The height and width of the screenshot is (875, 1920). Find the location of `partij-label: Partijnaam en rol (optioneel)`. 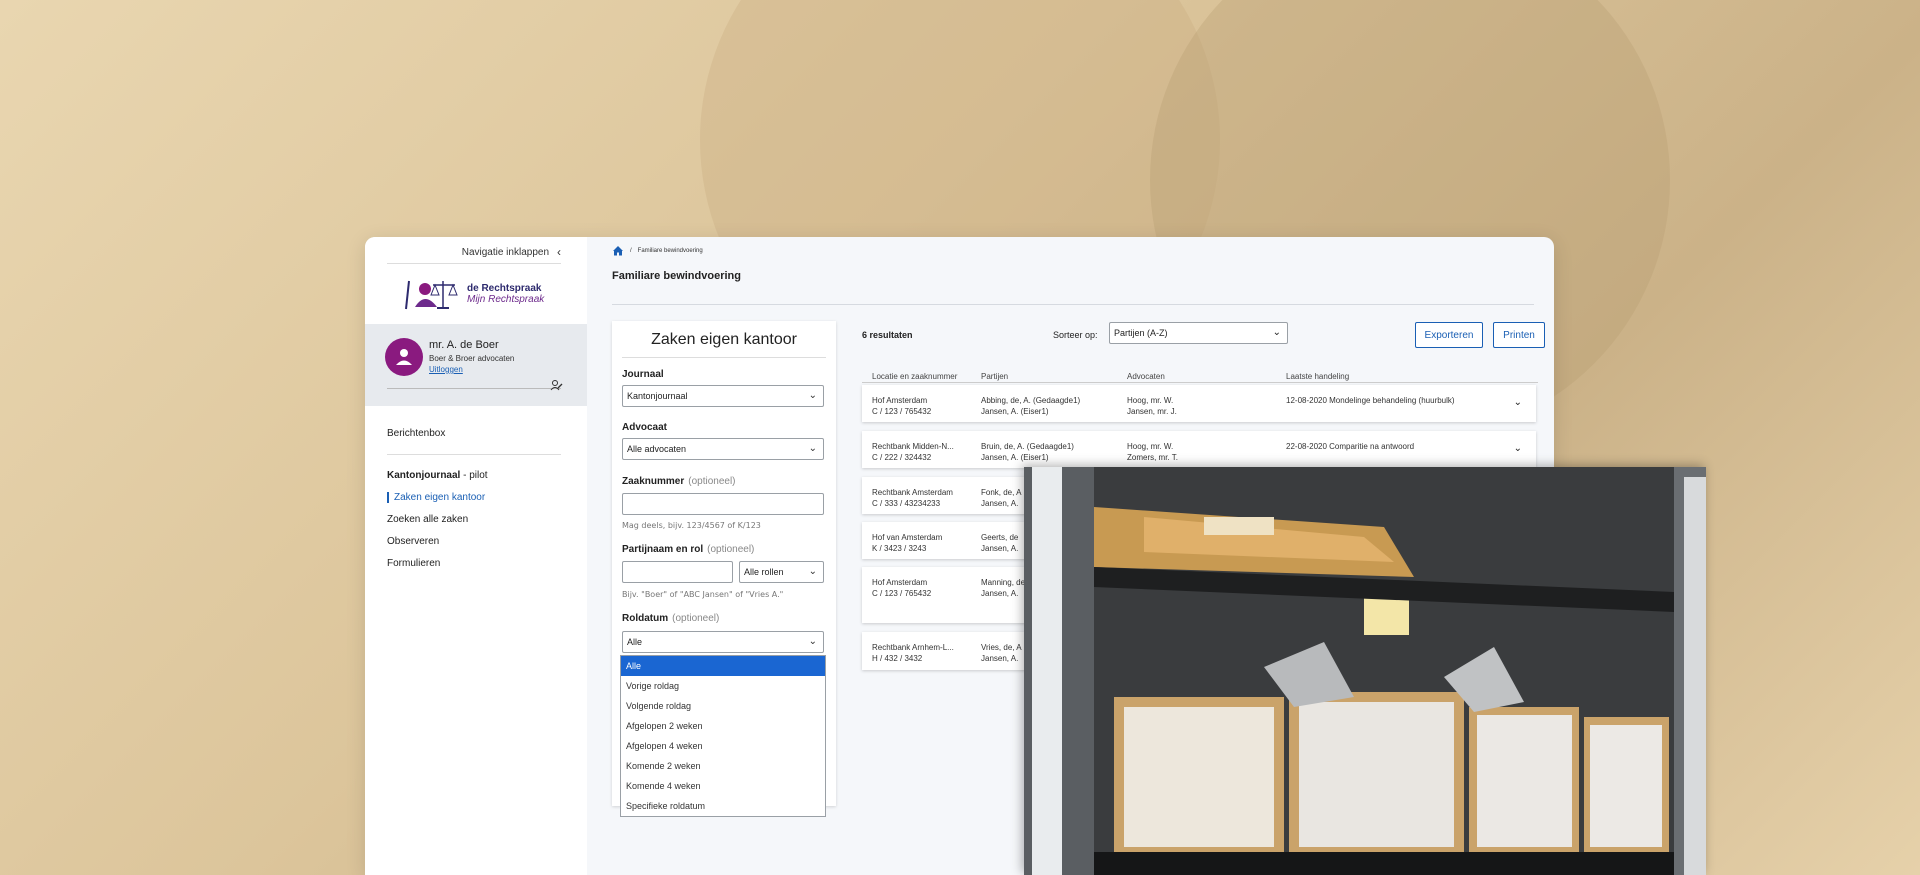

partij-label: Partijnaam en rol (optioneel) is located at coordinates (688, 549).